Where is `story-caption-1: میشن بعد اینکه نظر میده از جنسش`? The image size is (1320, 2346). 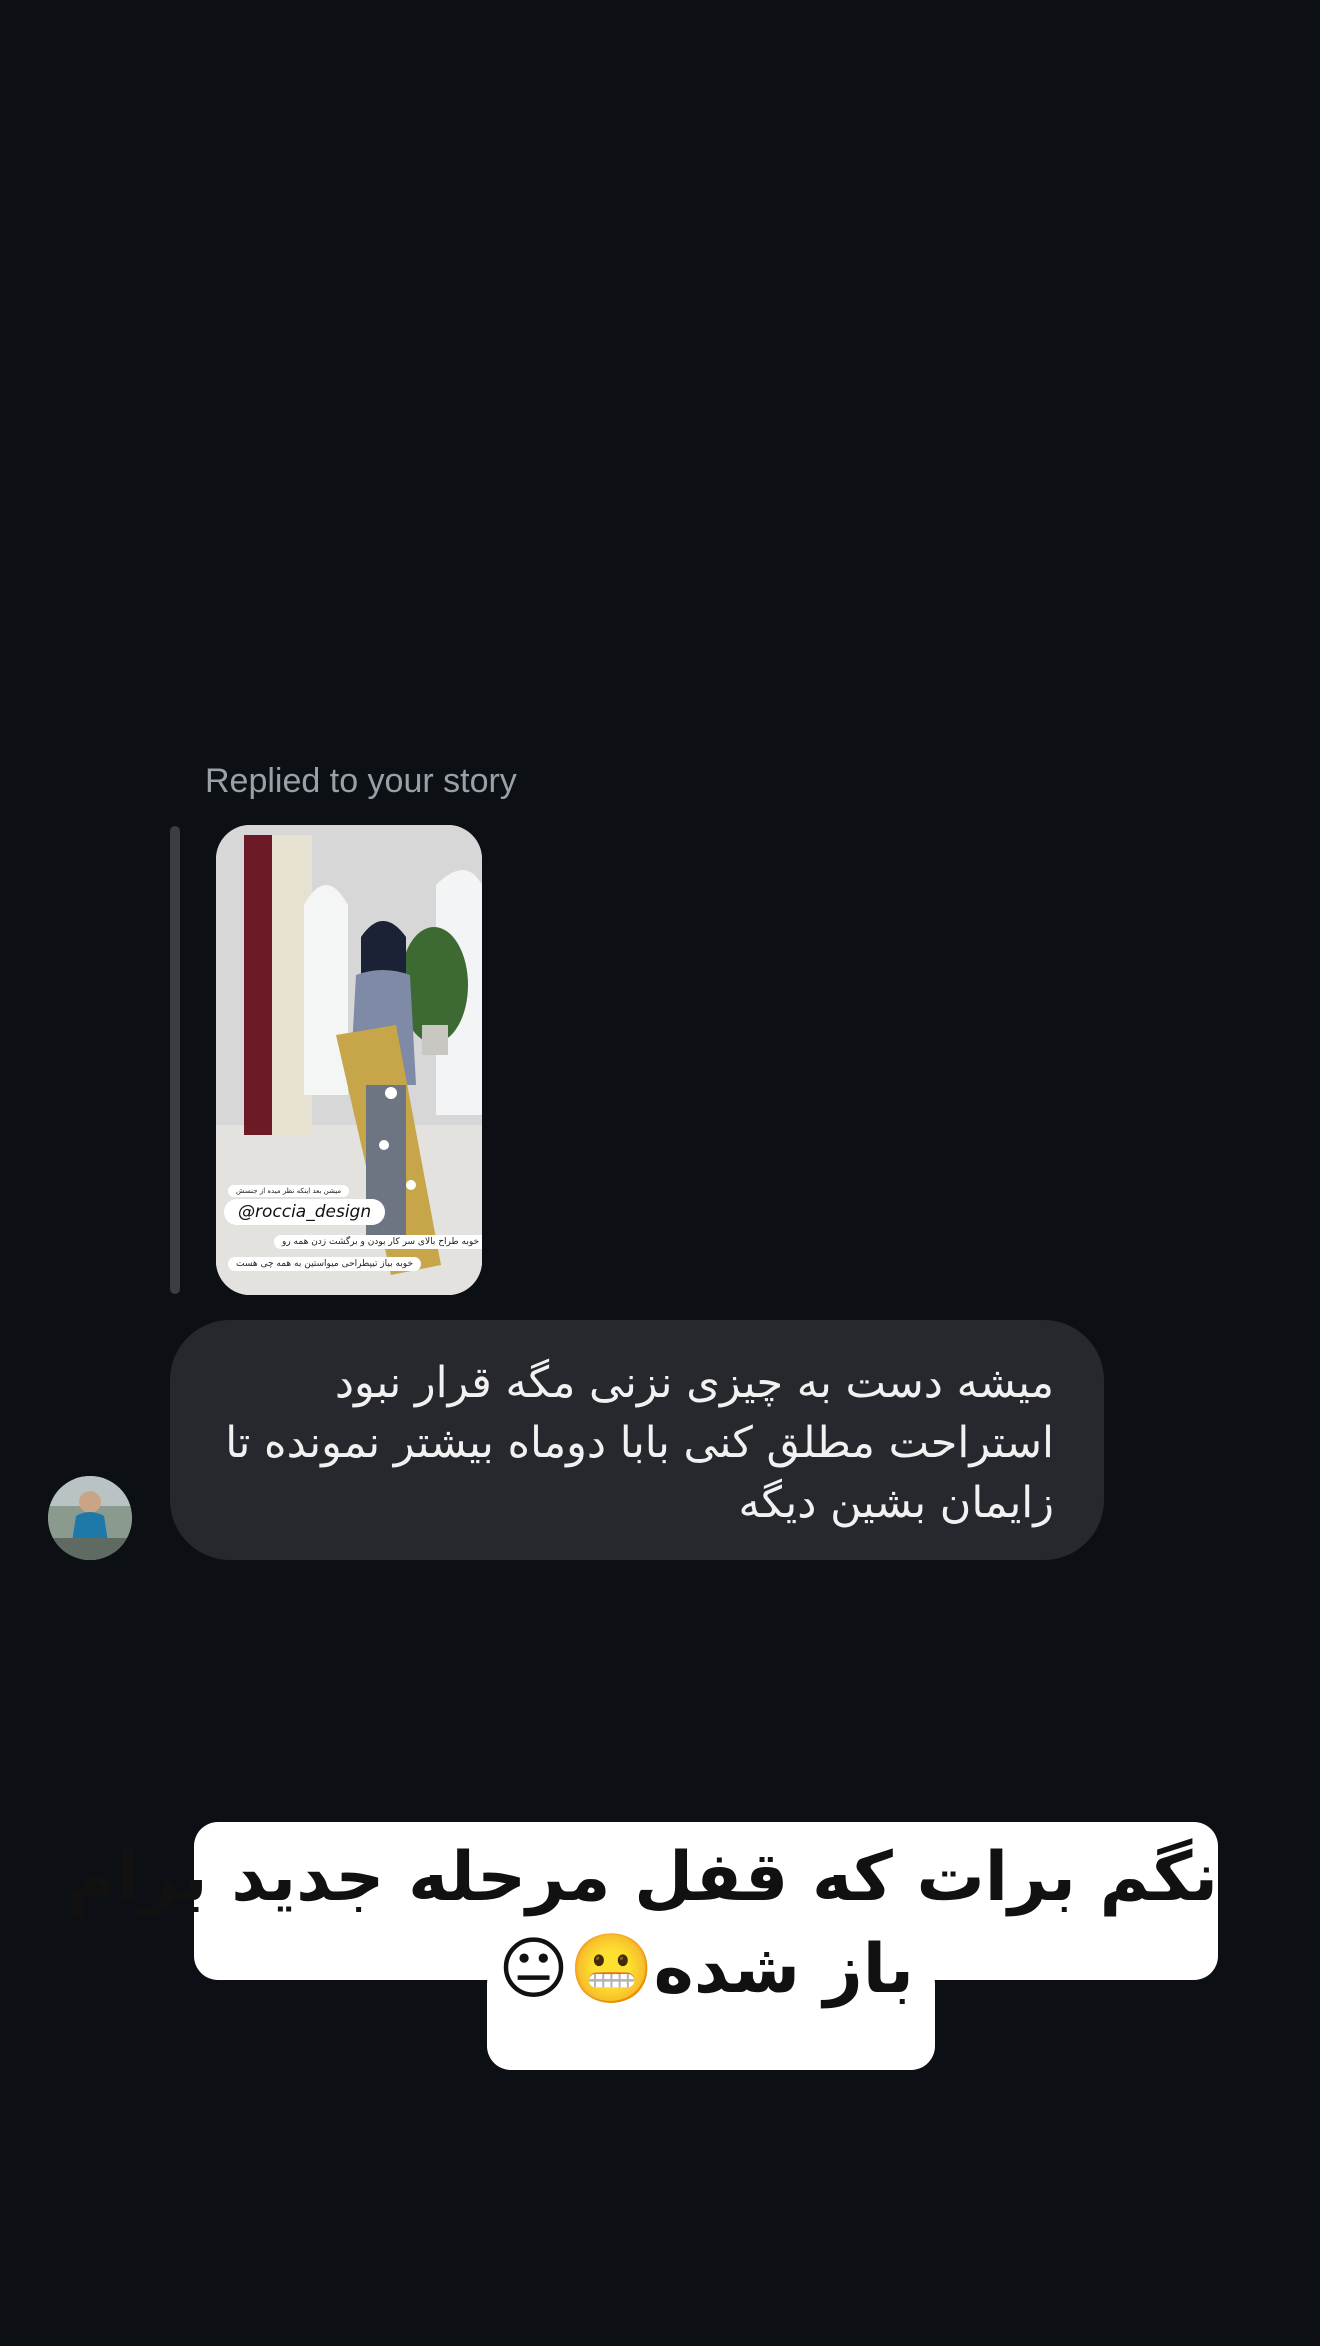
story-caption-1: میشن بعد اینکه نظر میده از جنسش is located at coordinates (289, 1191).